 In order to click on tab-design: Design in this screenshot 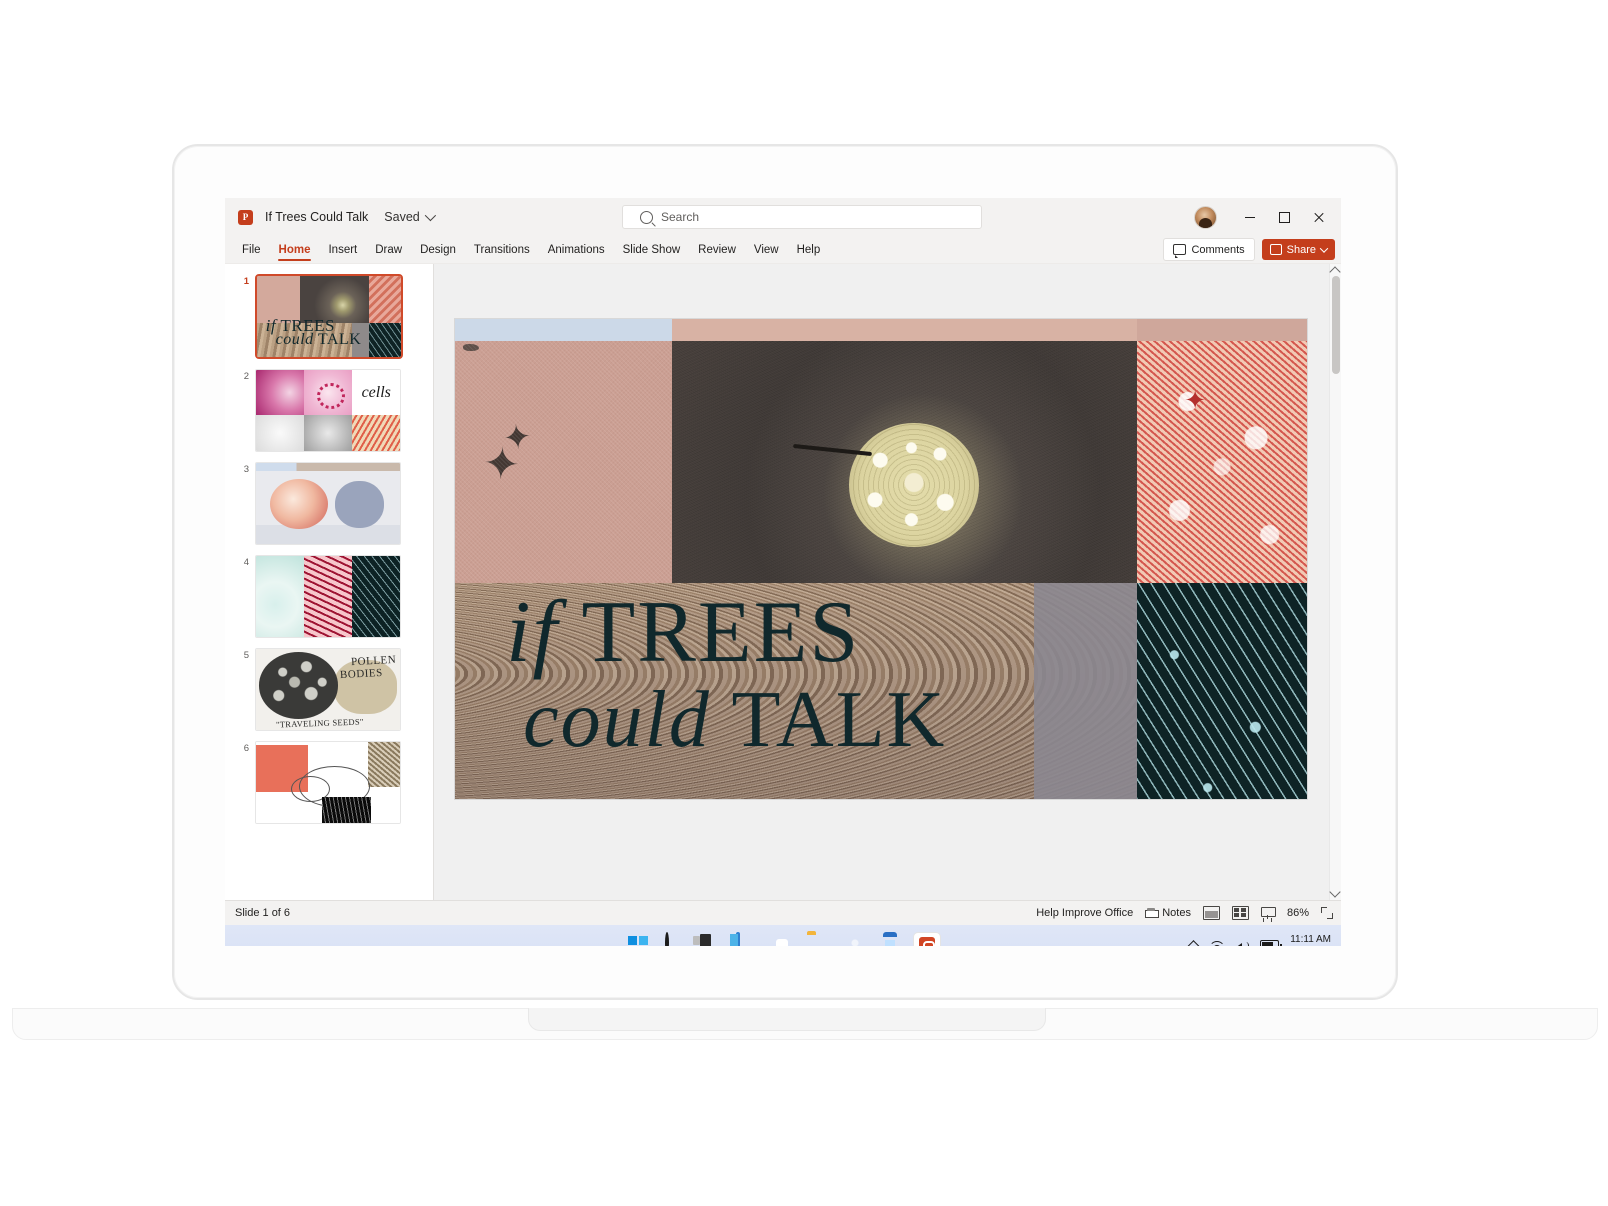, I will do `click(438, 250)`.